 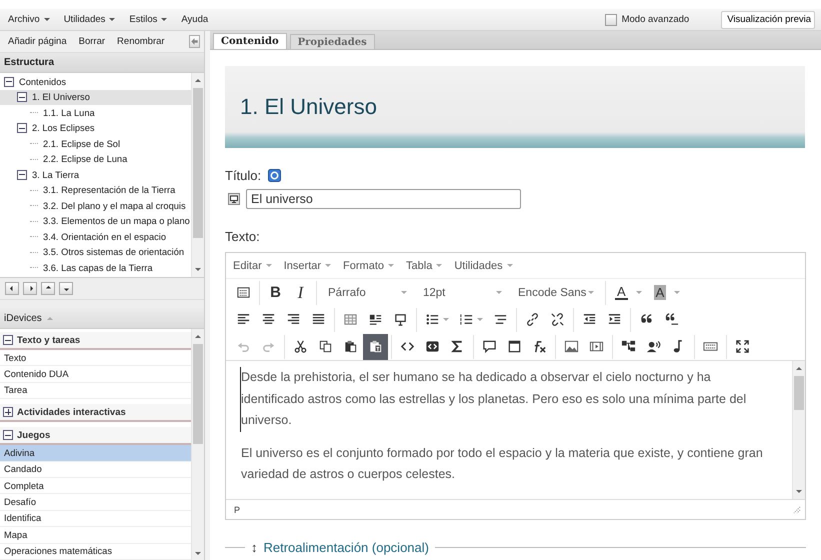 What do you see at coordinates (350, 319) in the screenshot?
I see `table-icon` at bounding box center [350, 319].